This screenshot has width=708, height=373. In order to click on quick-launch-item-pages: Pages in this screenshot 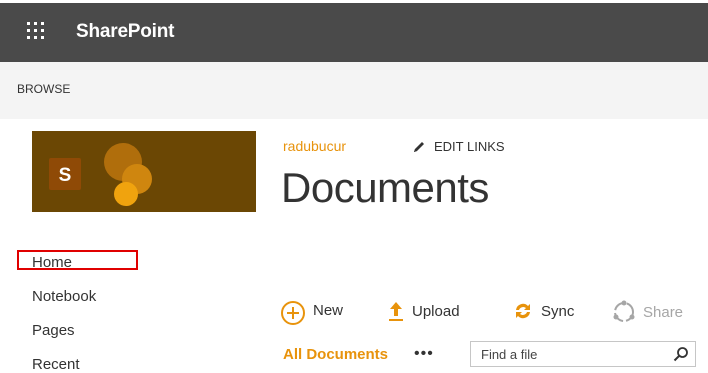, I will do `click(53, 330)`.